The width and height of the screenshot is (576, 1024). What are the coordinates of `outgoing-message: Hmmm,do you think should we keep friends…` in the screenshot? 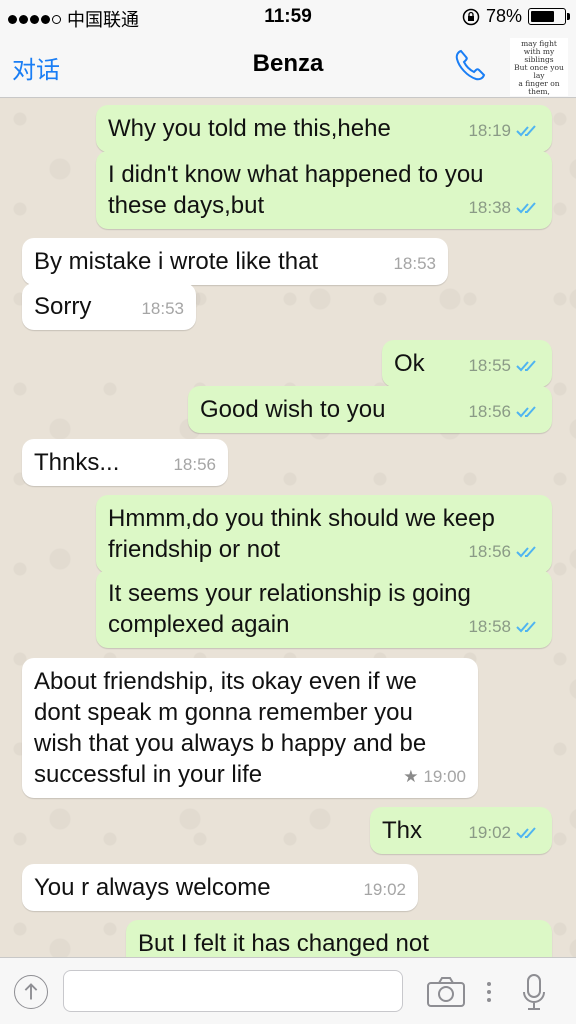 It's located at (324, 534).